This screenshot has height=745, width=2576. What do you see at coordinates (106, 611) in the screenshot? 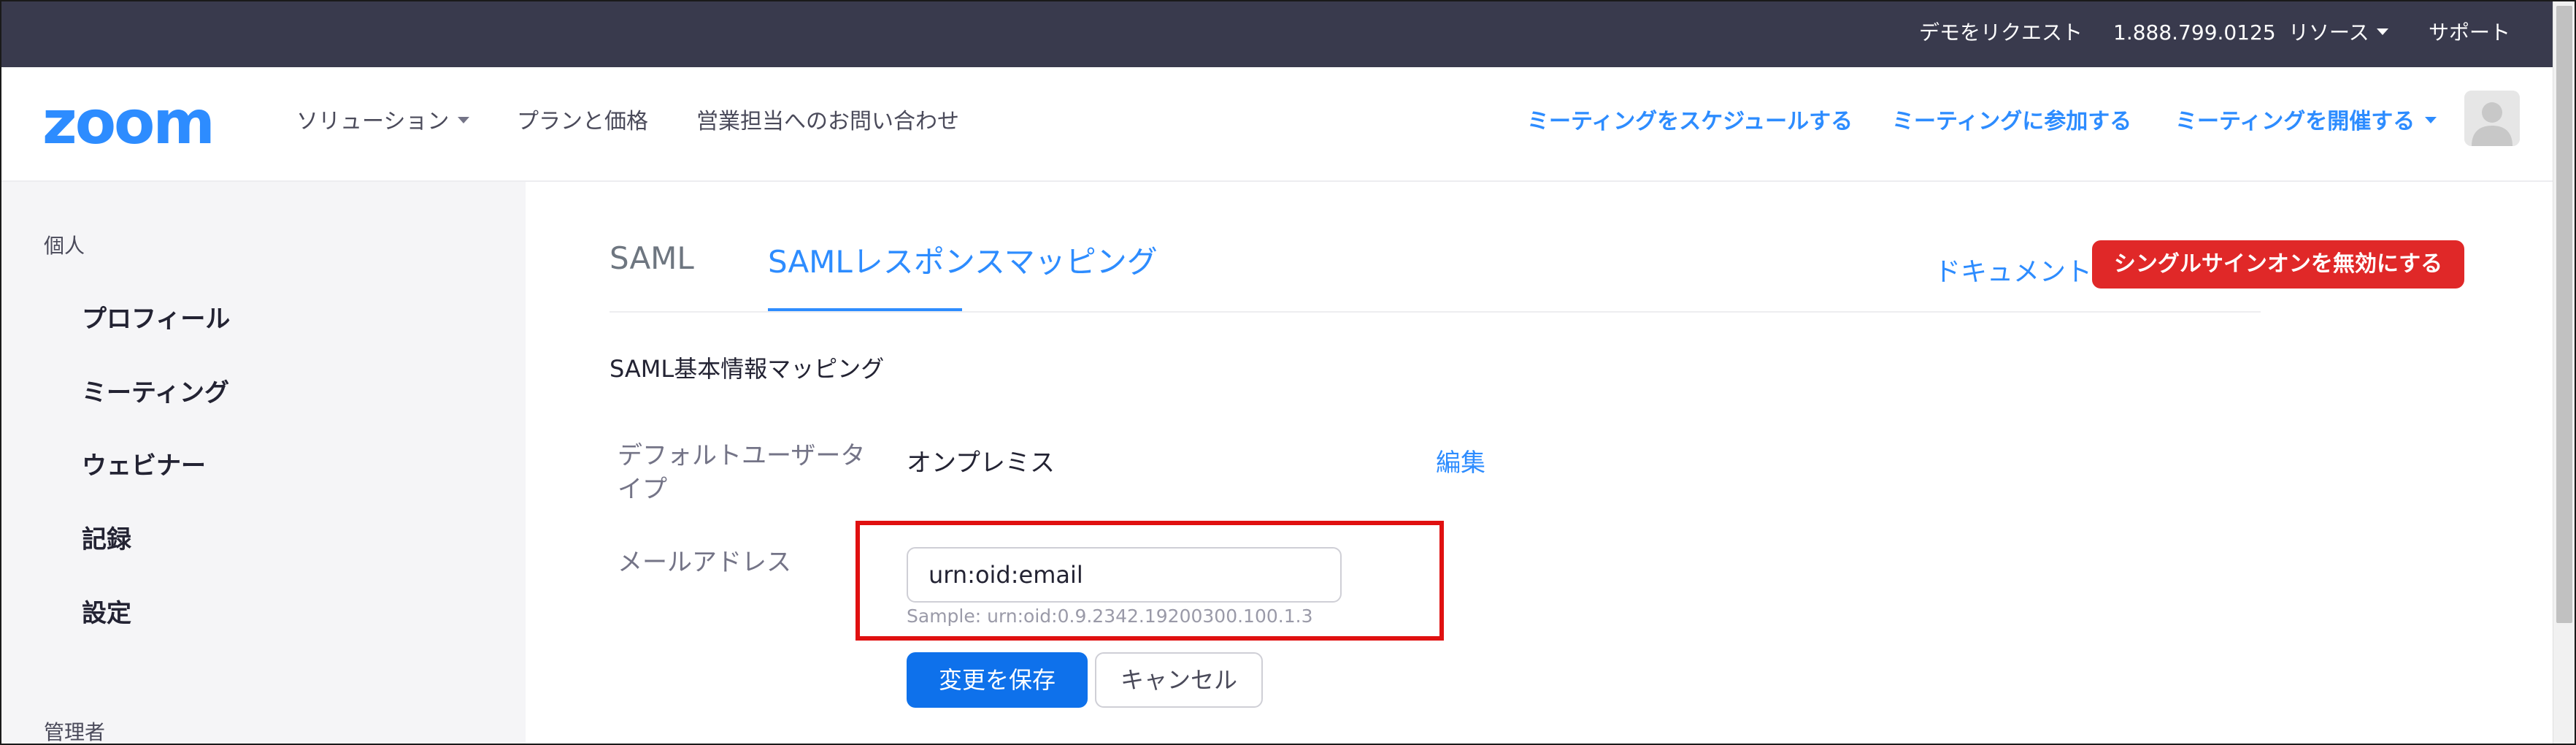
I see `sidebar-item-settings: 設定` at bounding box center [106, 611].